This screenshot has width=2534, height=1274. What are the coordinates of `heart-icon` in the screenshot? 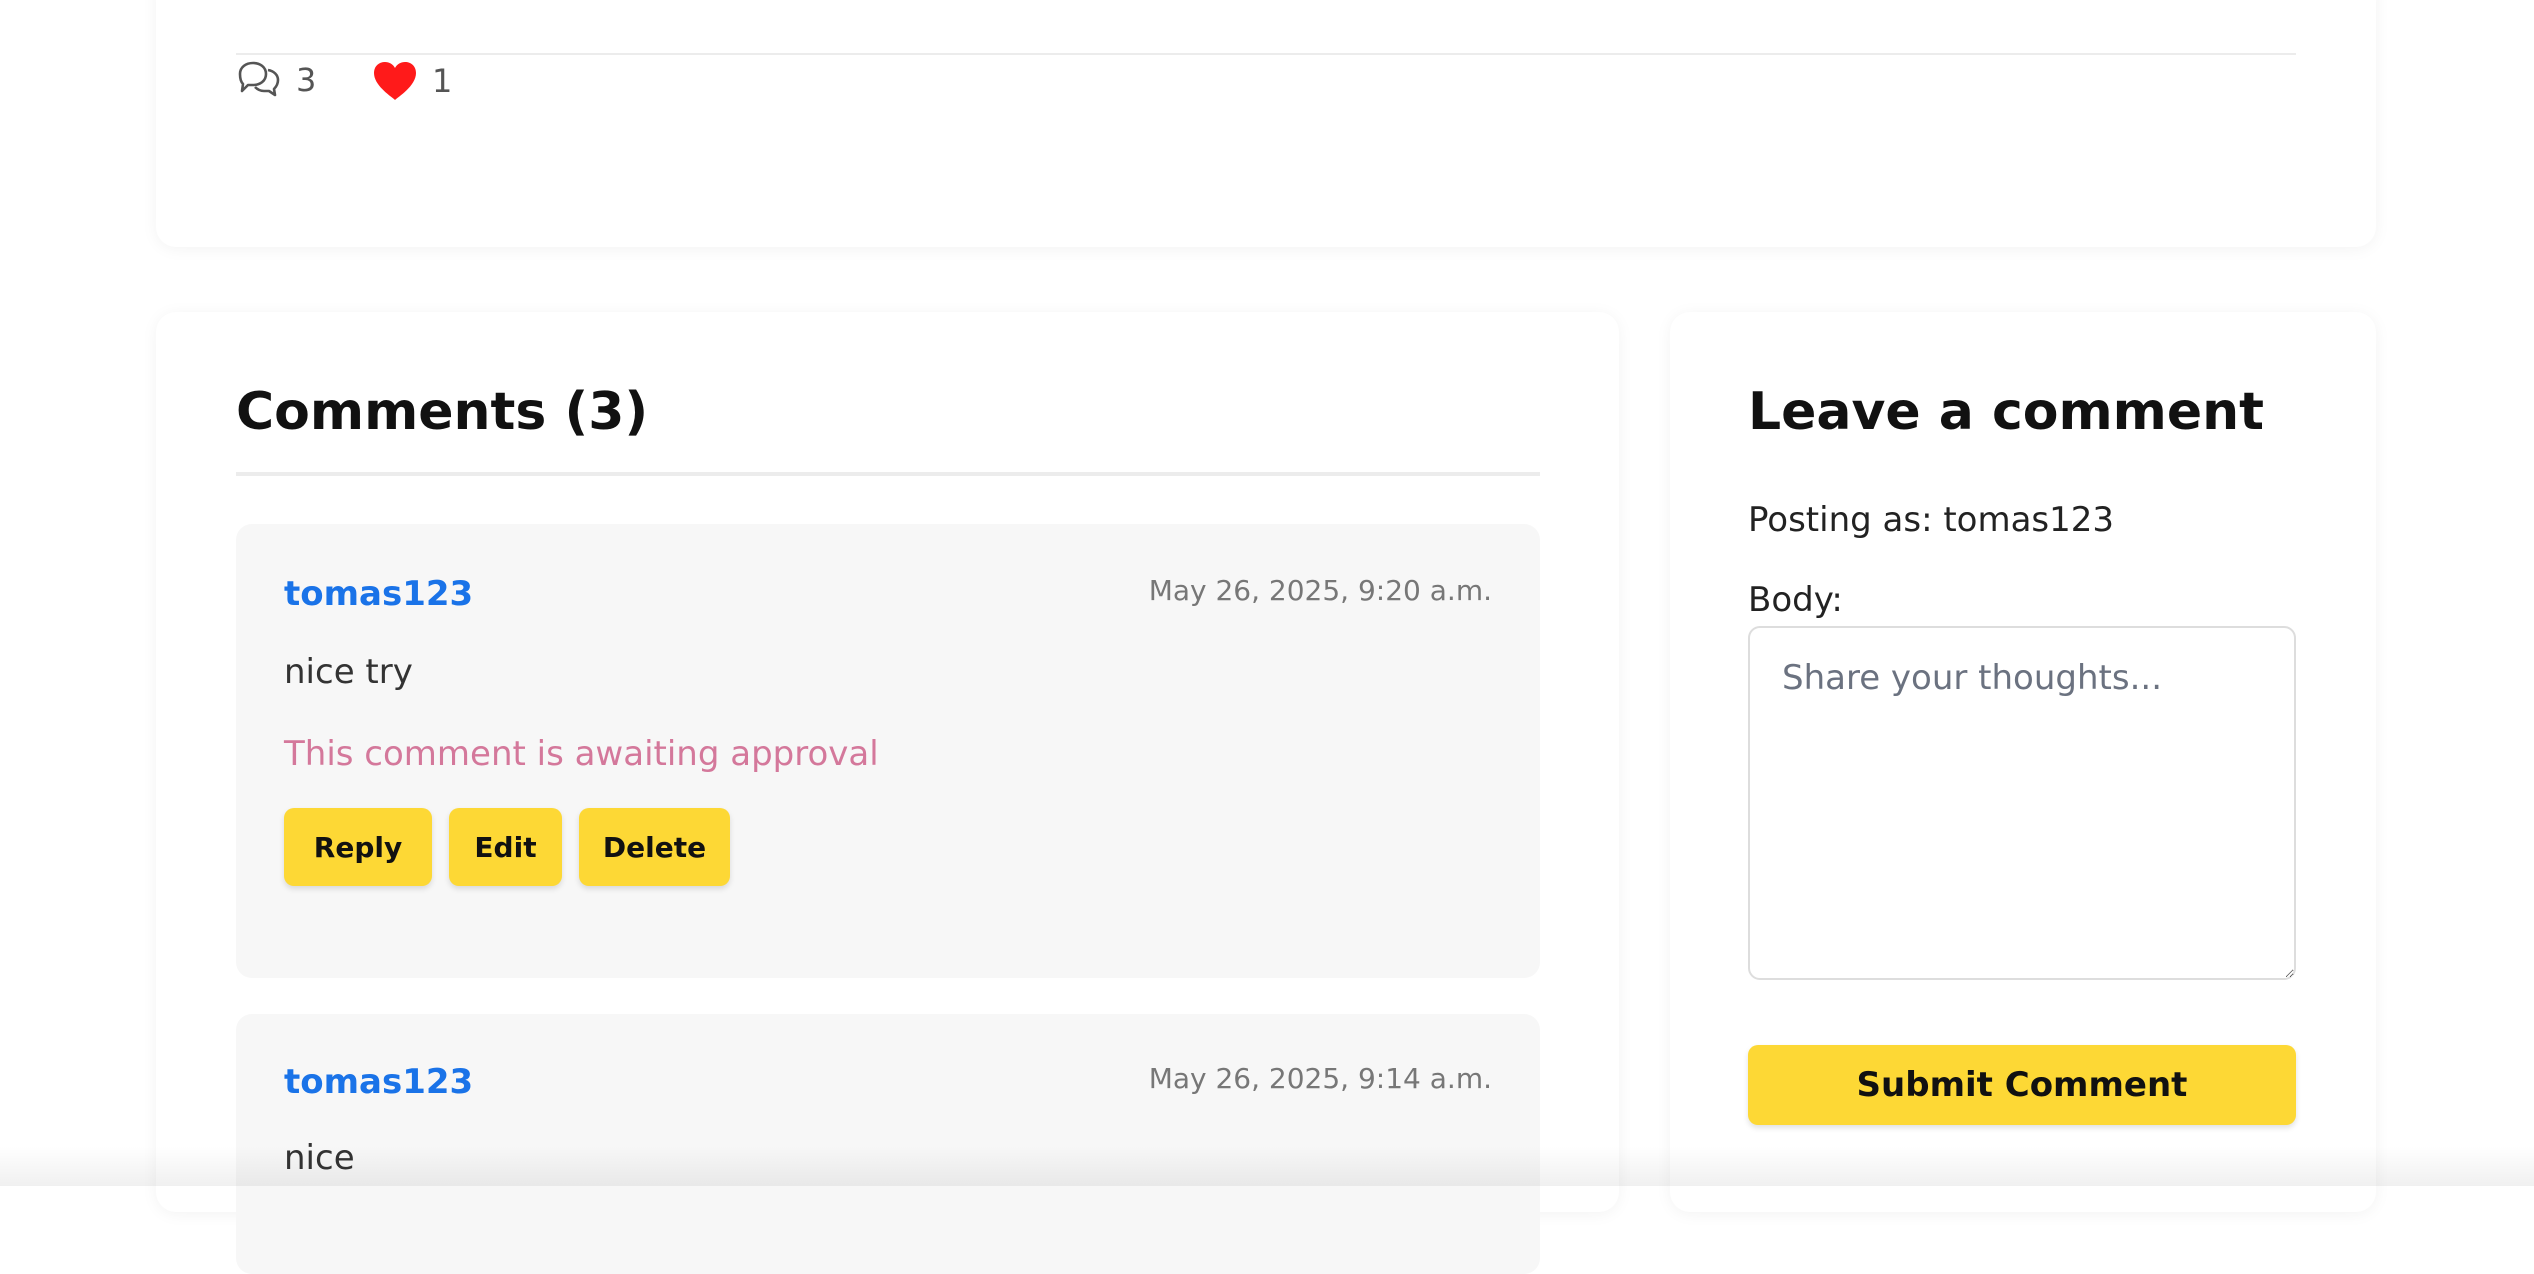 It's located at (395, 81).